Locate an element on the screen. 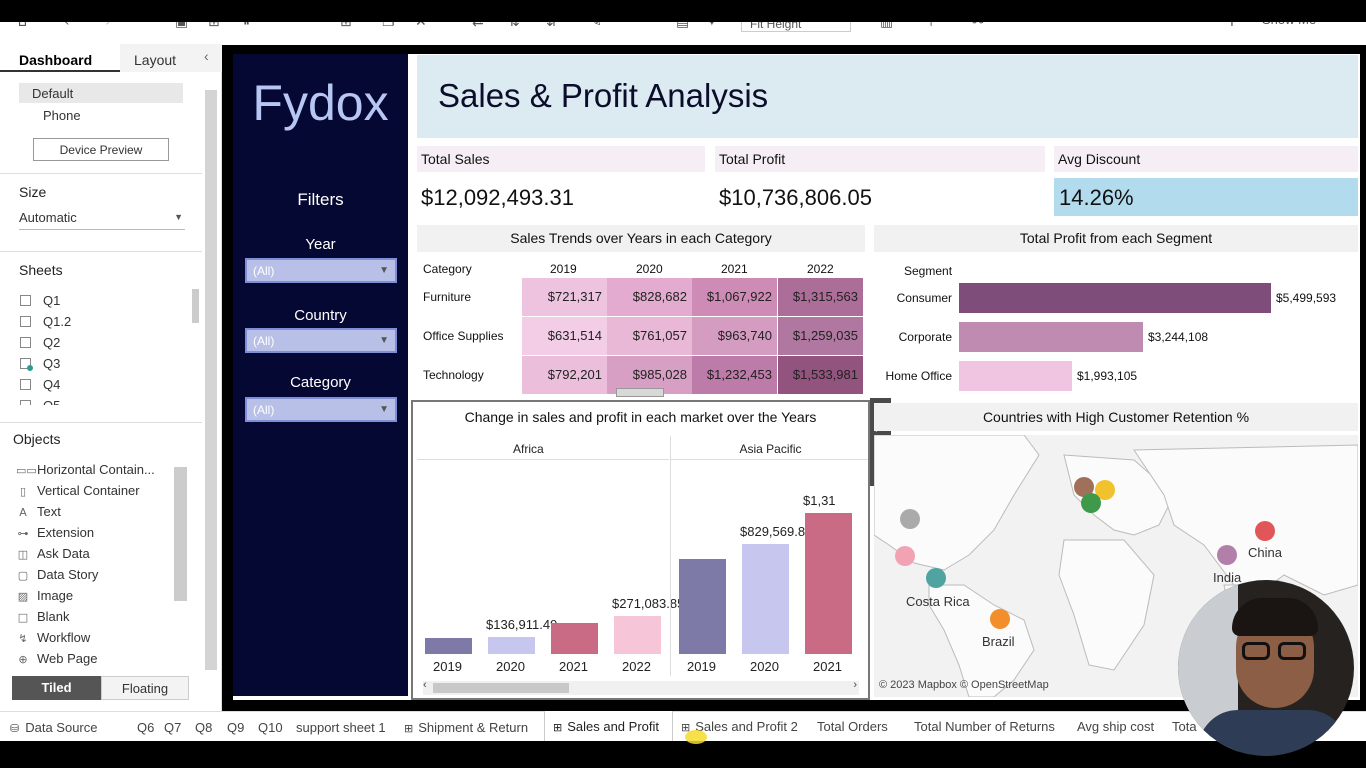  object-label: Extension is located at coordinates (66, 532).